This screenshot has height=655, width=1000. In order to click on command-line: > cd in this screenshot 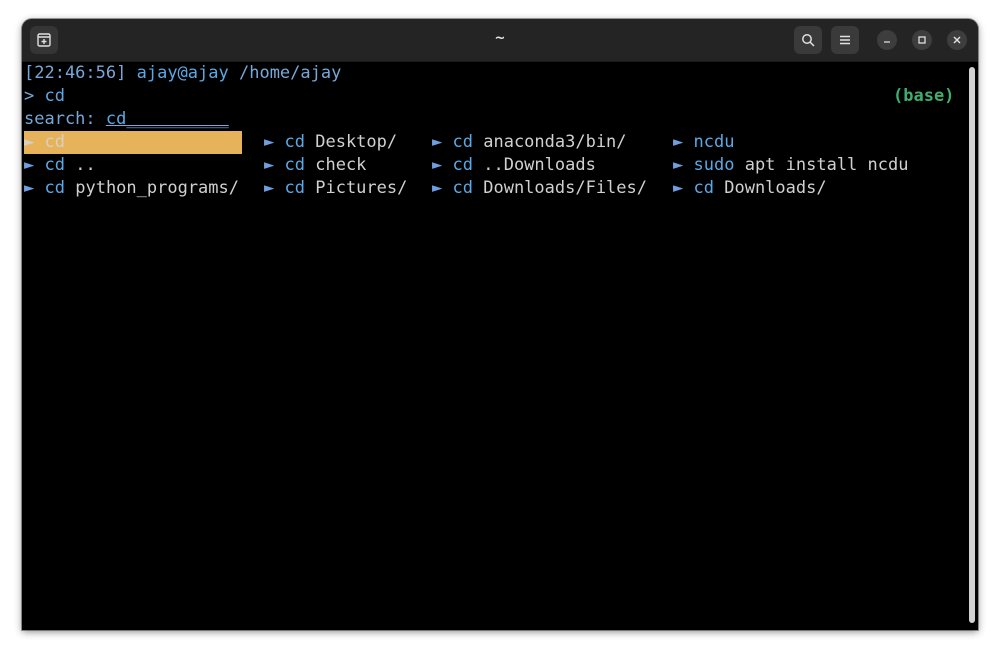, I will do `click(44, 96)`.